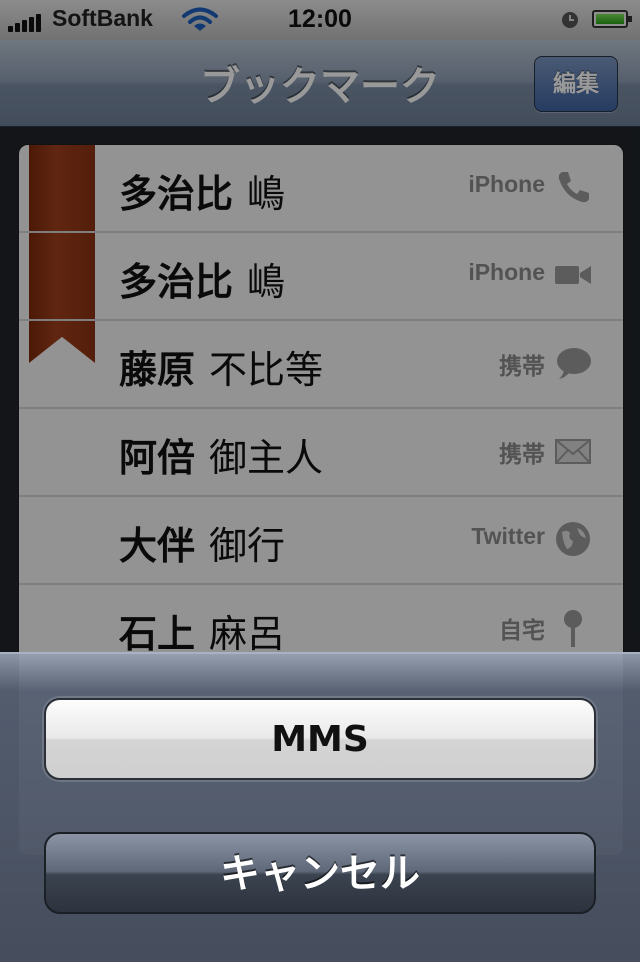  Describe the element at coordinates (320, 873) in the screenshot. I see `cancel-button: キャンセル` at that location.